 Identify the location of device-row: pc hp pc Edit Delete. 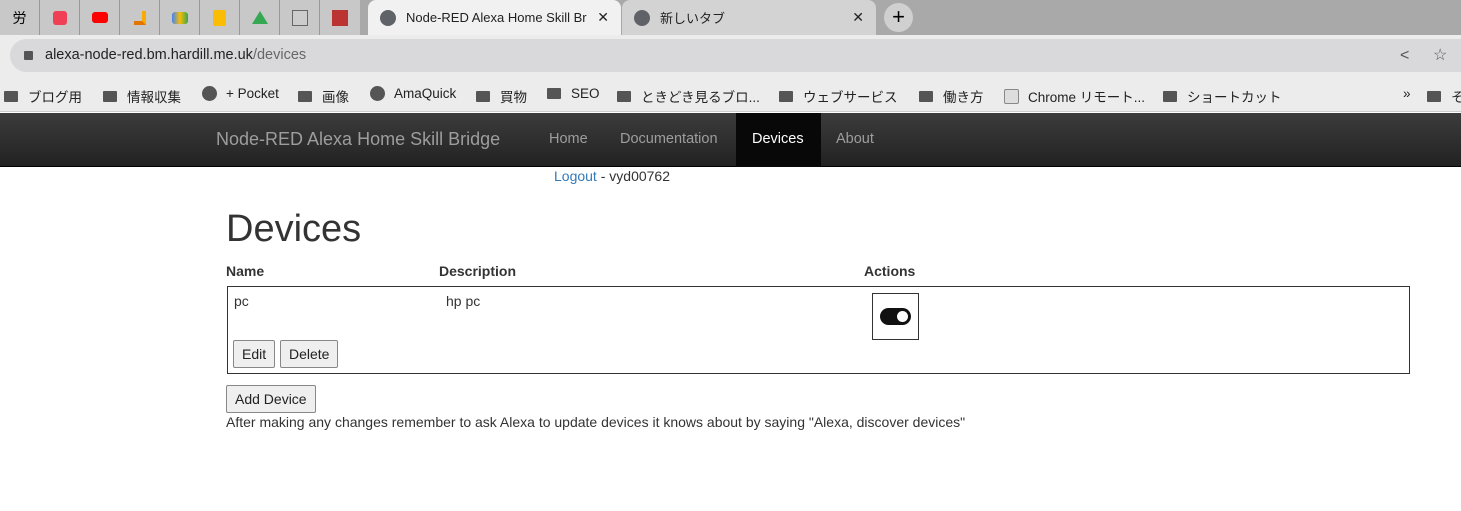
(818, 330).